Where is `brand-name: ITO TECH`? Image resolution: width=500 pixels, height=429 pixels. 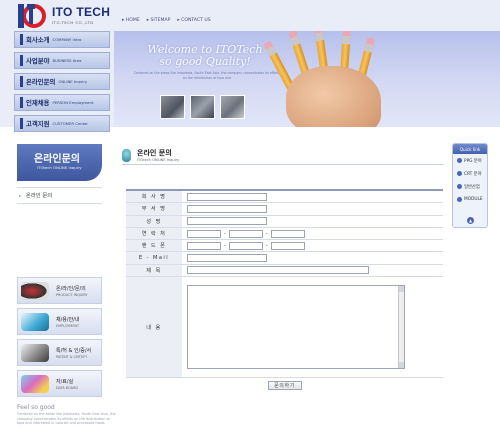
brand-name: ITO TECH is located at coordinates (81, 12).